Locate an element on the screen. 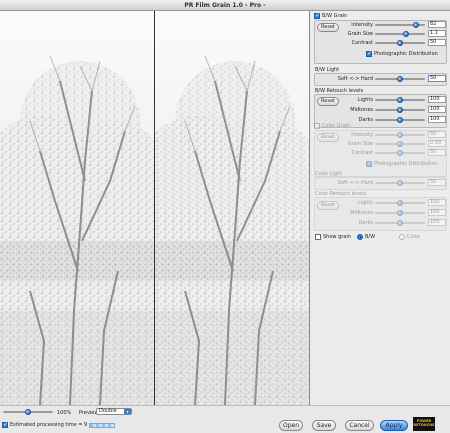 The width and height of the screenshot is (450, 433). color-radio is located at coordinates (402, 237).